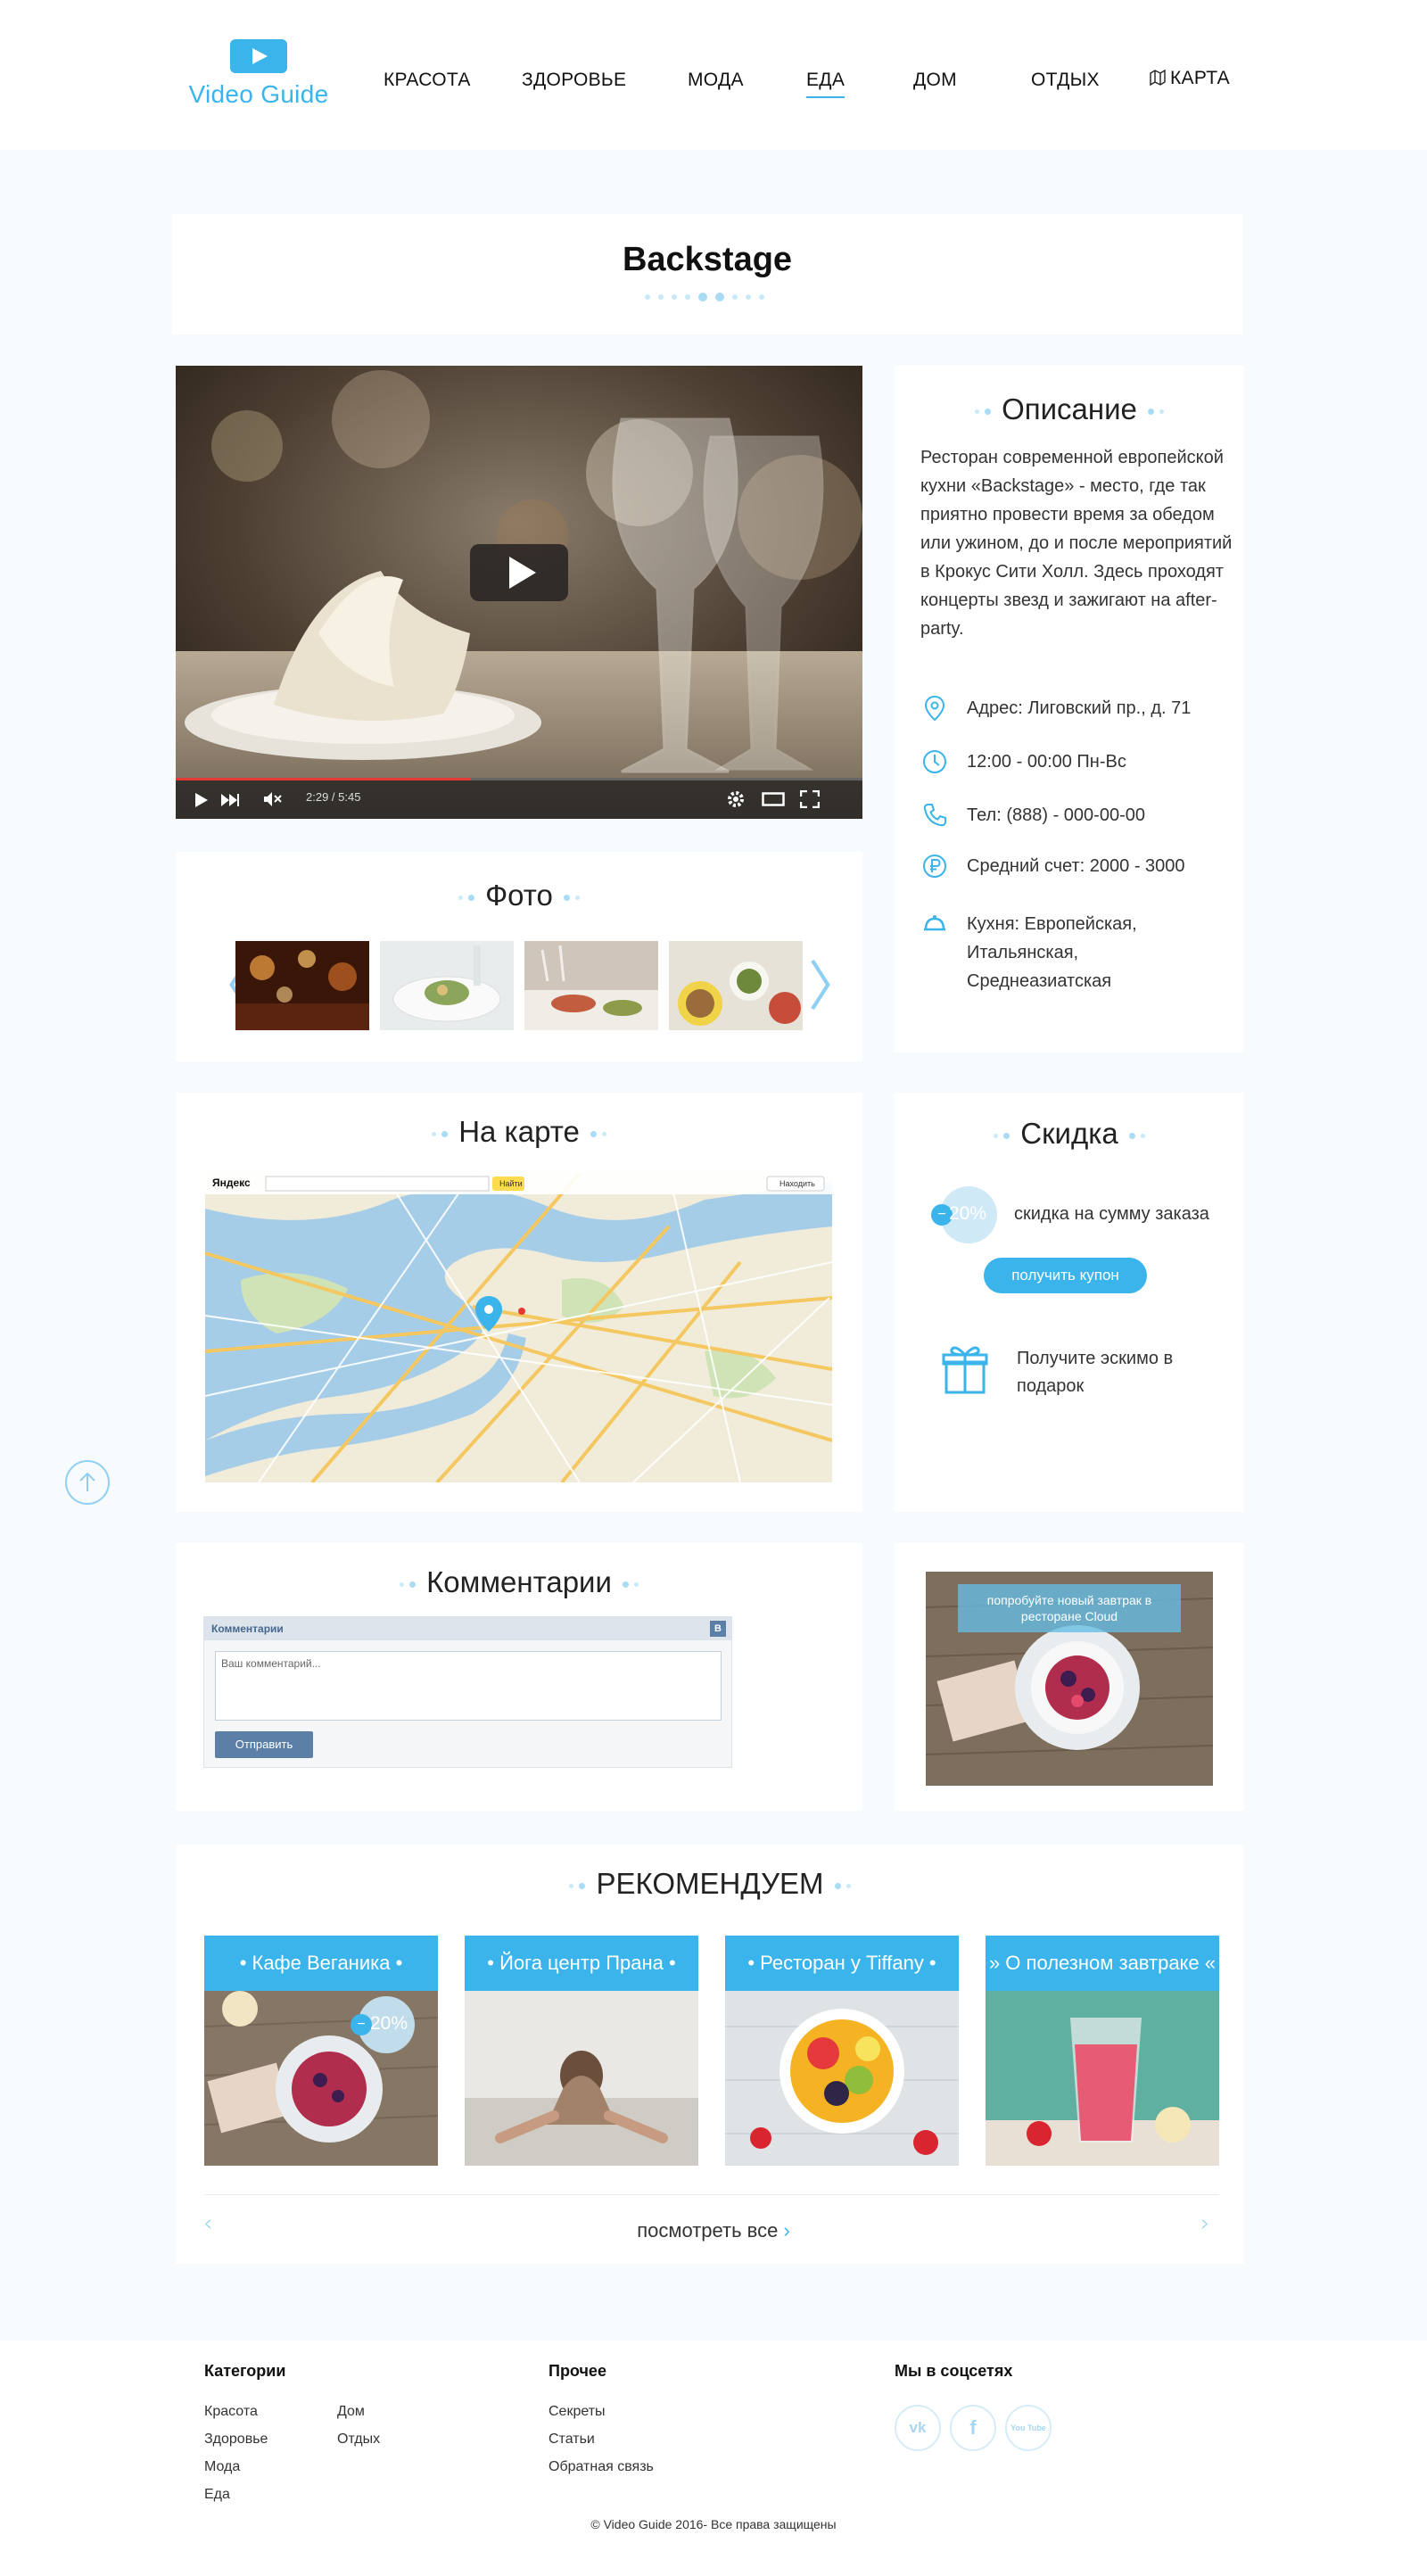 The image size is (1427, 2576). Describe the element at coordinates (519, 779) in the screenshot. I see `video-progress-track` at that location.